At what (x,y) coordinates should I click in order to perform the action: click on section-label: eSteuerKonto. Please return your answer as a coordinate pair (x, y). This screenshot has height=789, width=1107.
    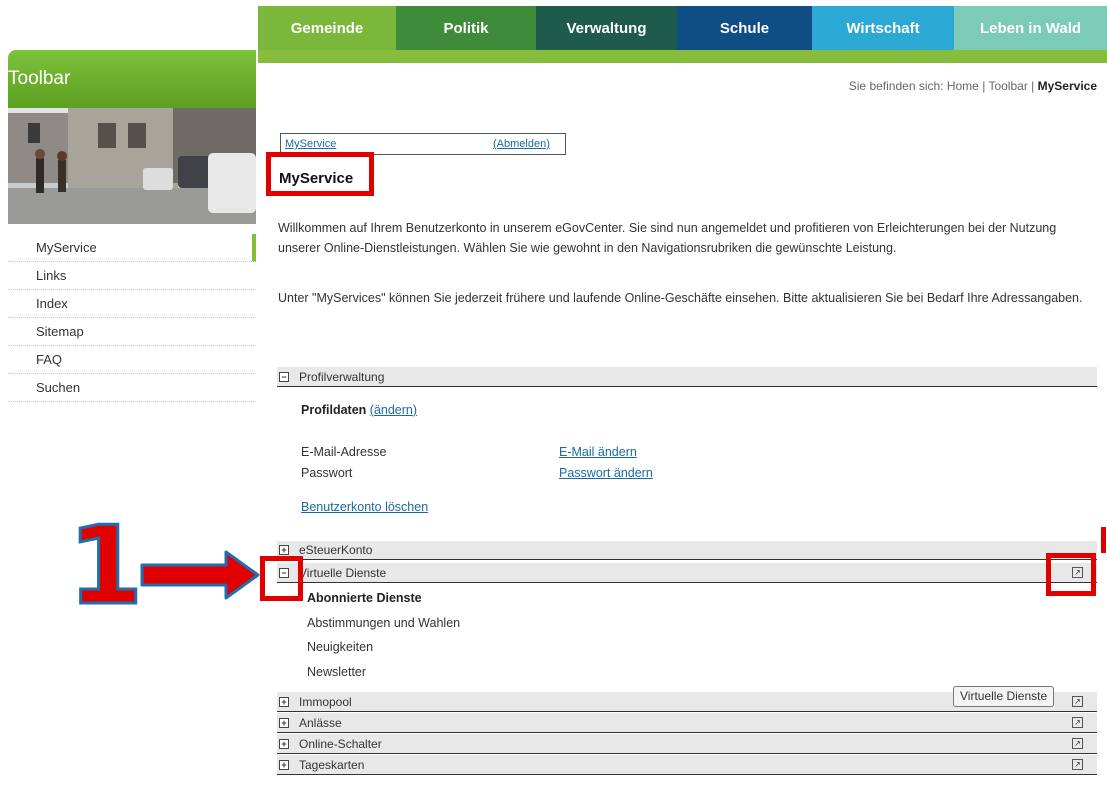
    Looking at the image, I should click on (336, 550).